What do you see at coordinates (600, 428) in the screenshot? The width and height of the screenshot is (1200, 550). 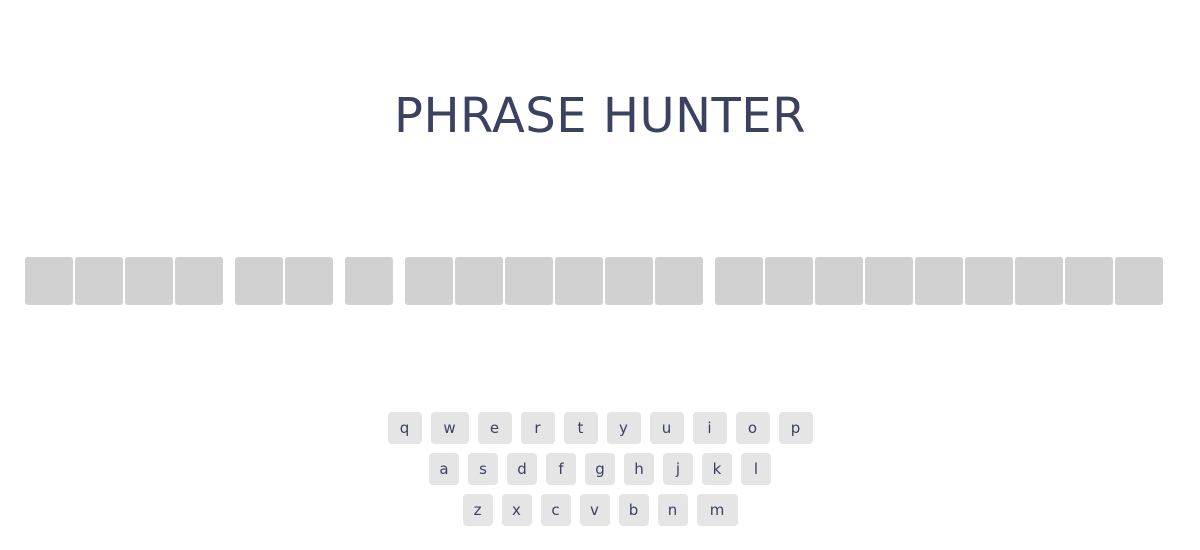 I see `keyboard-row: qwertyuiop` at bounding box center [600, 428].